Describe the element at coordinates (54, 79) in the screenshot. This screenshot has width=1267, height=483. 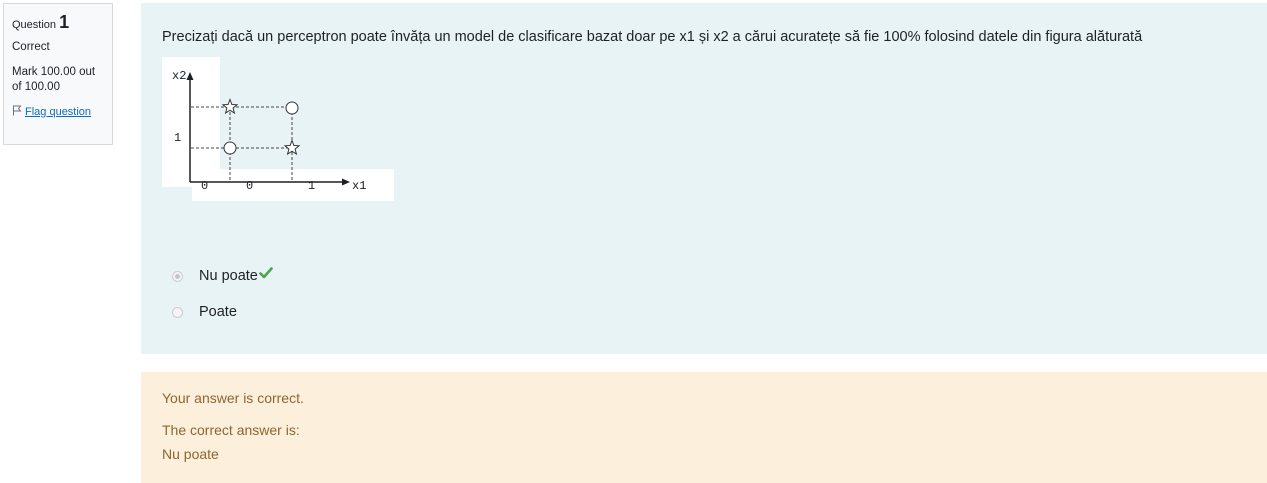
I see `question-grade: Mark 100.00 out of 100.00` at that location.